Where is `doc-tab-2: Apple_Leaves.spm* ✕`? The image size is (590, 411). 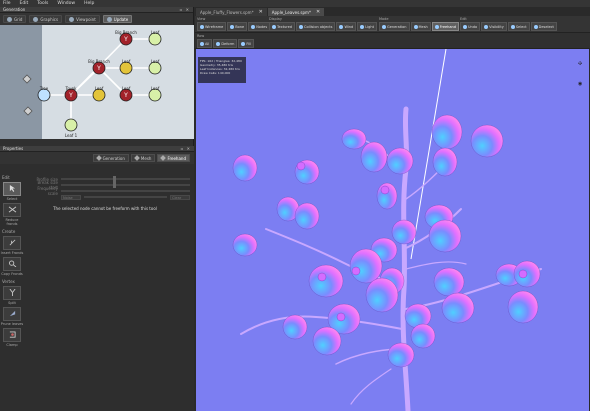 doc-tab-2: Apple_Leaves.spm* ✕ is located at coordinates (296, 12).